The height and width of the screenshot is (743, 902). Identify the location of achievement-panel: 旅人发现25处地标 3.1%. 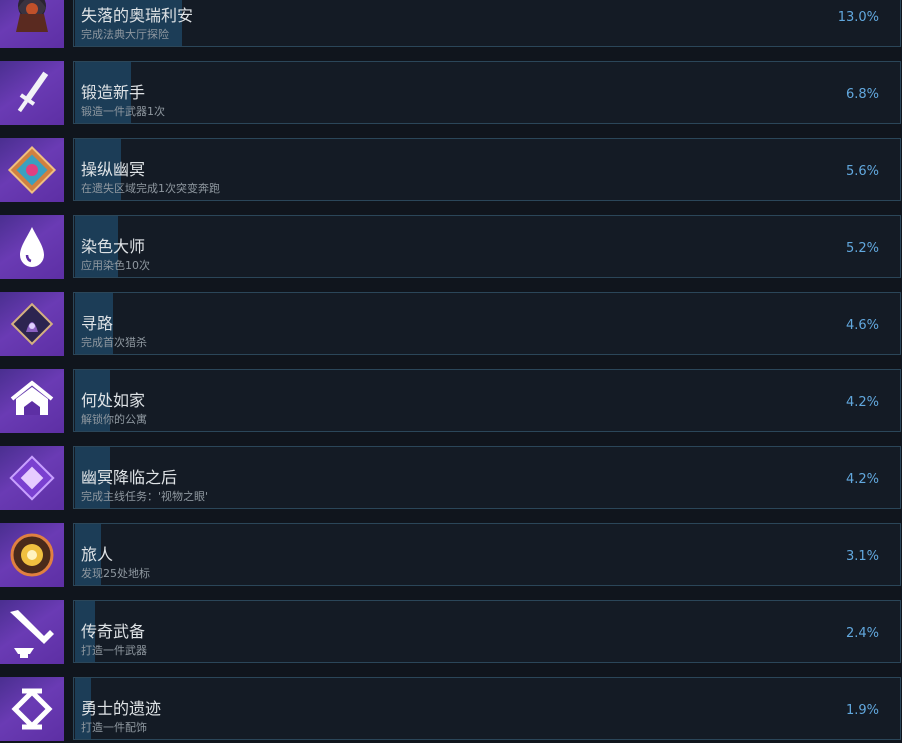
(487, 554).